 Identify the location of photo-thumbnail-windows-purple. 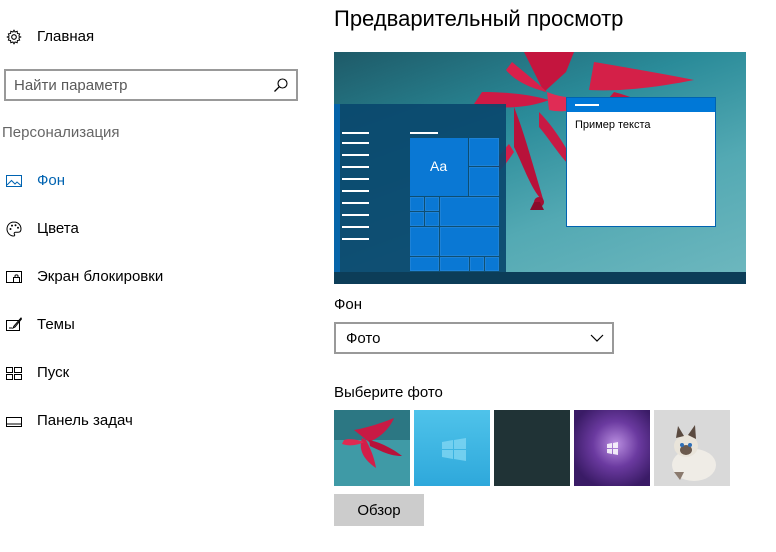
(612, 448).